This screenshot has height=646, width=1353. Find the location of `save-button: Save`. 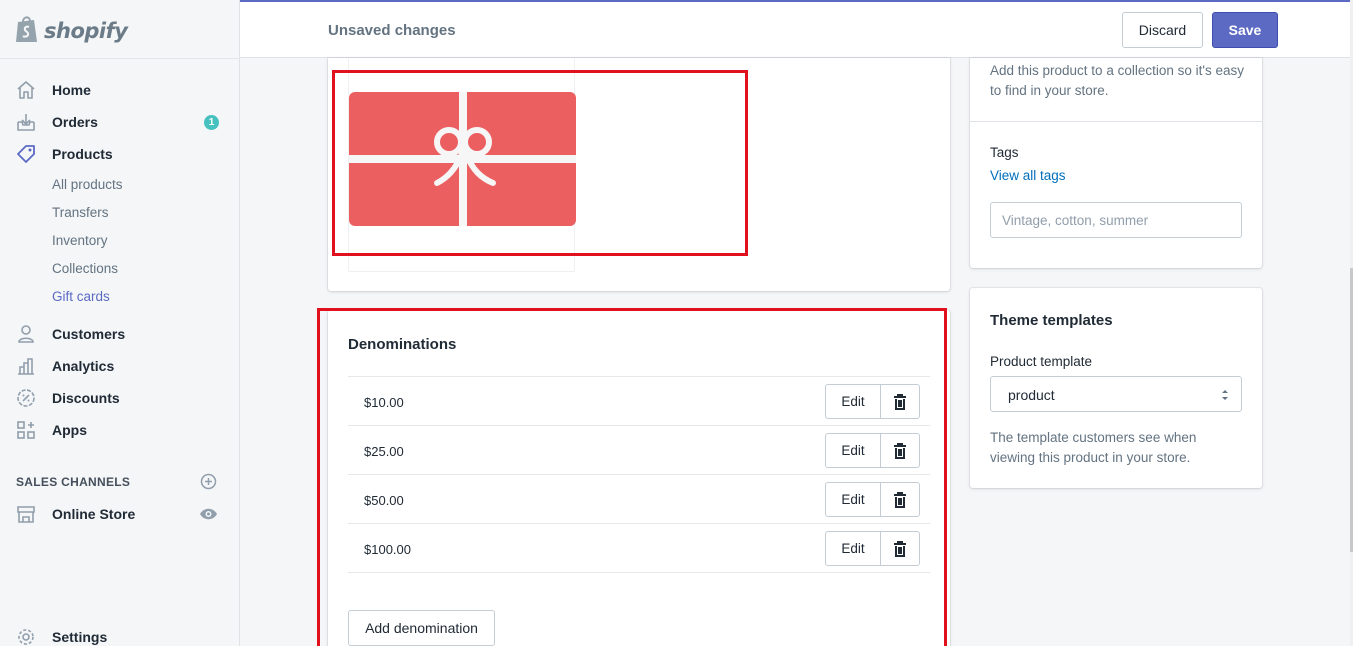

save-button: Save is located at coordinates (1245, 30).